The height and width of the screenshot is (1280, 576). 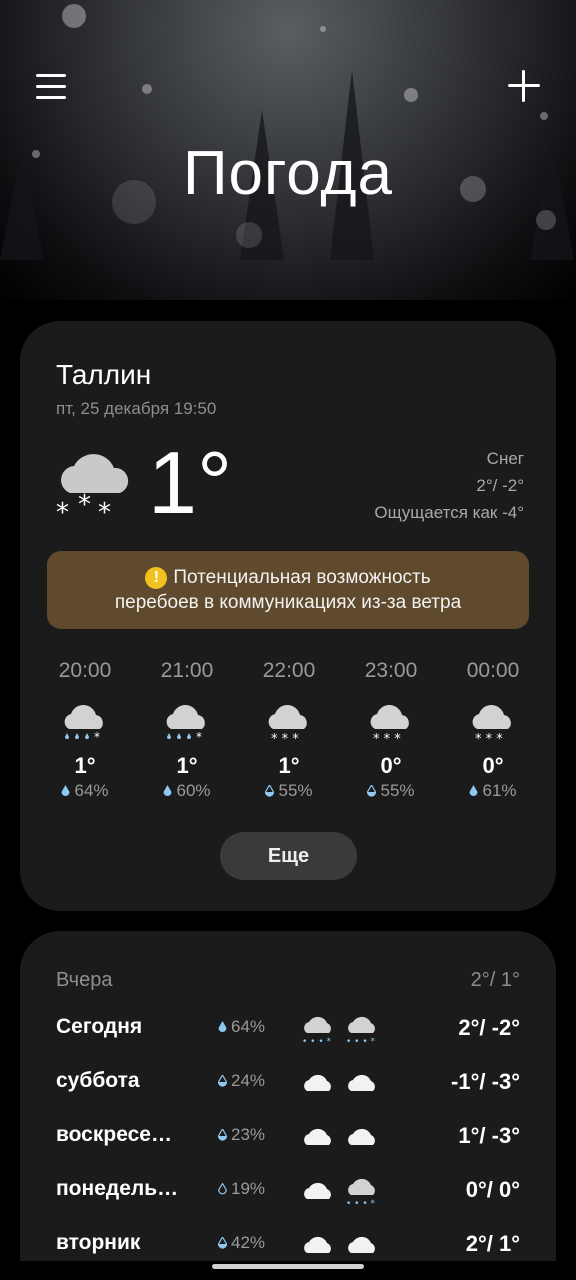 What do you see at coordinates (499, 790) in the screenshot?
I see `hour-pop-value: 61%` at bounding box center [499, 790].